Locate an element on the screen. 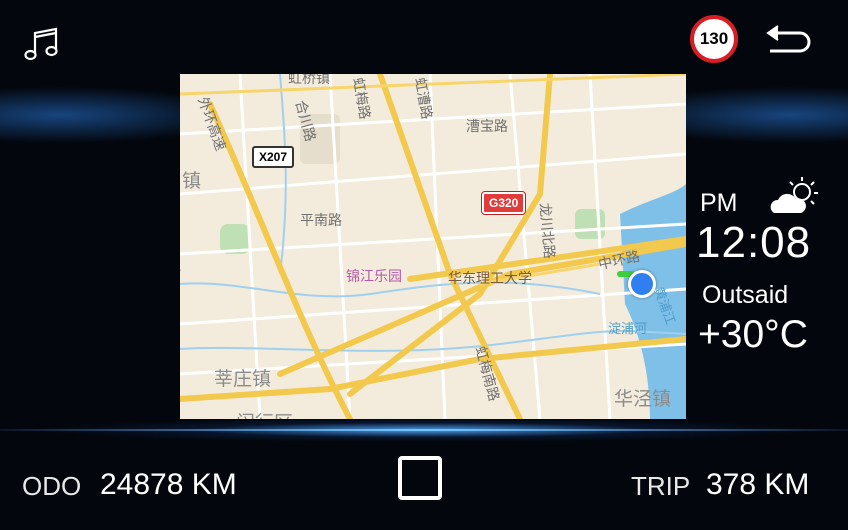  music-note-icon is located at coordinates (41, 43).